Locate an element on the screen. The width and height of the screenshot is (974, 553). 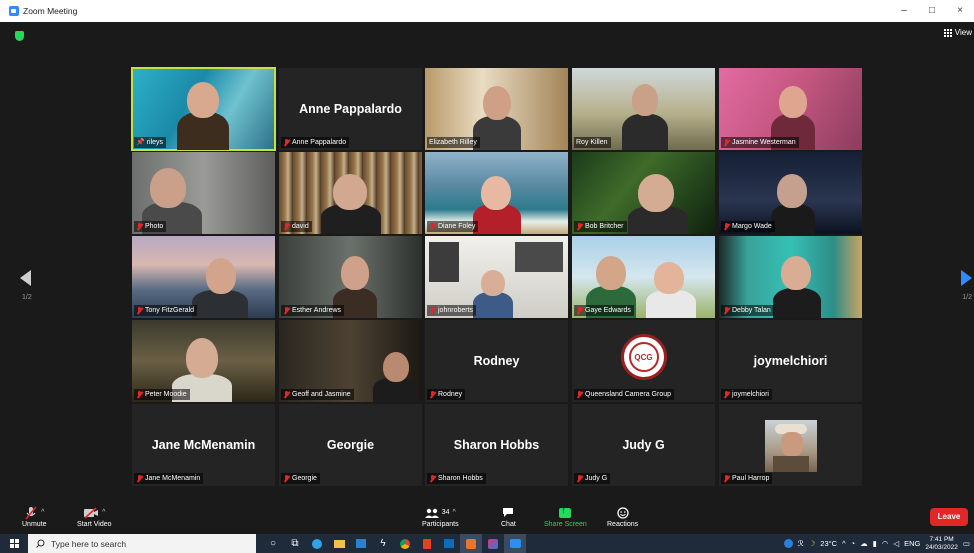
participant-tile-david: david is located at coordinates (350, 193).